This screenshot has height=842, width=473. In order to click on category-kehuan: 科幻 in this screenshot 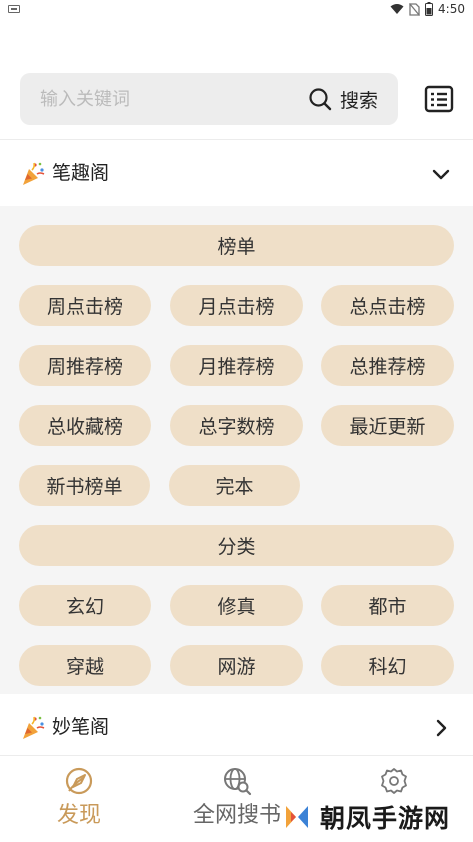, I will do `click(387, 665)`.